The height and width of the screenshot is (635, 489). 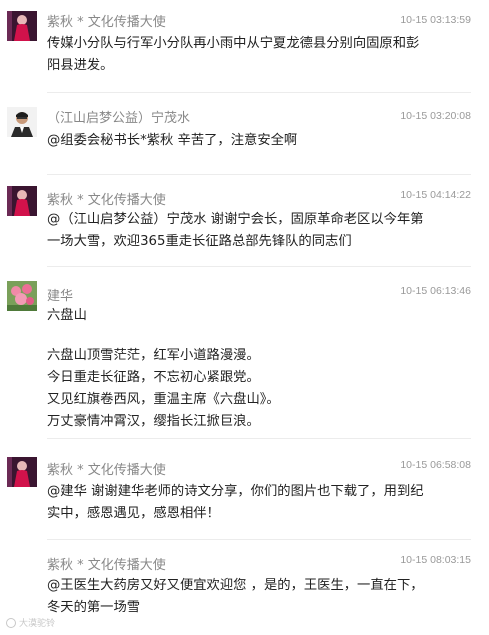 I want to click on comment-text-line: 一场大雪，欢迎365重走长征路总部先锋队的同志们, so click(x=199, y=241).